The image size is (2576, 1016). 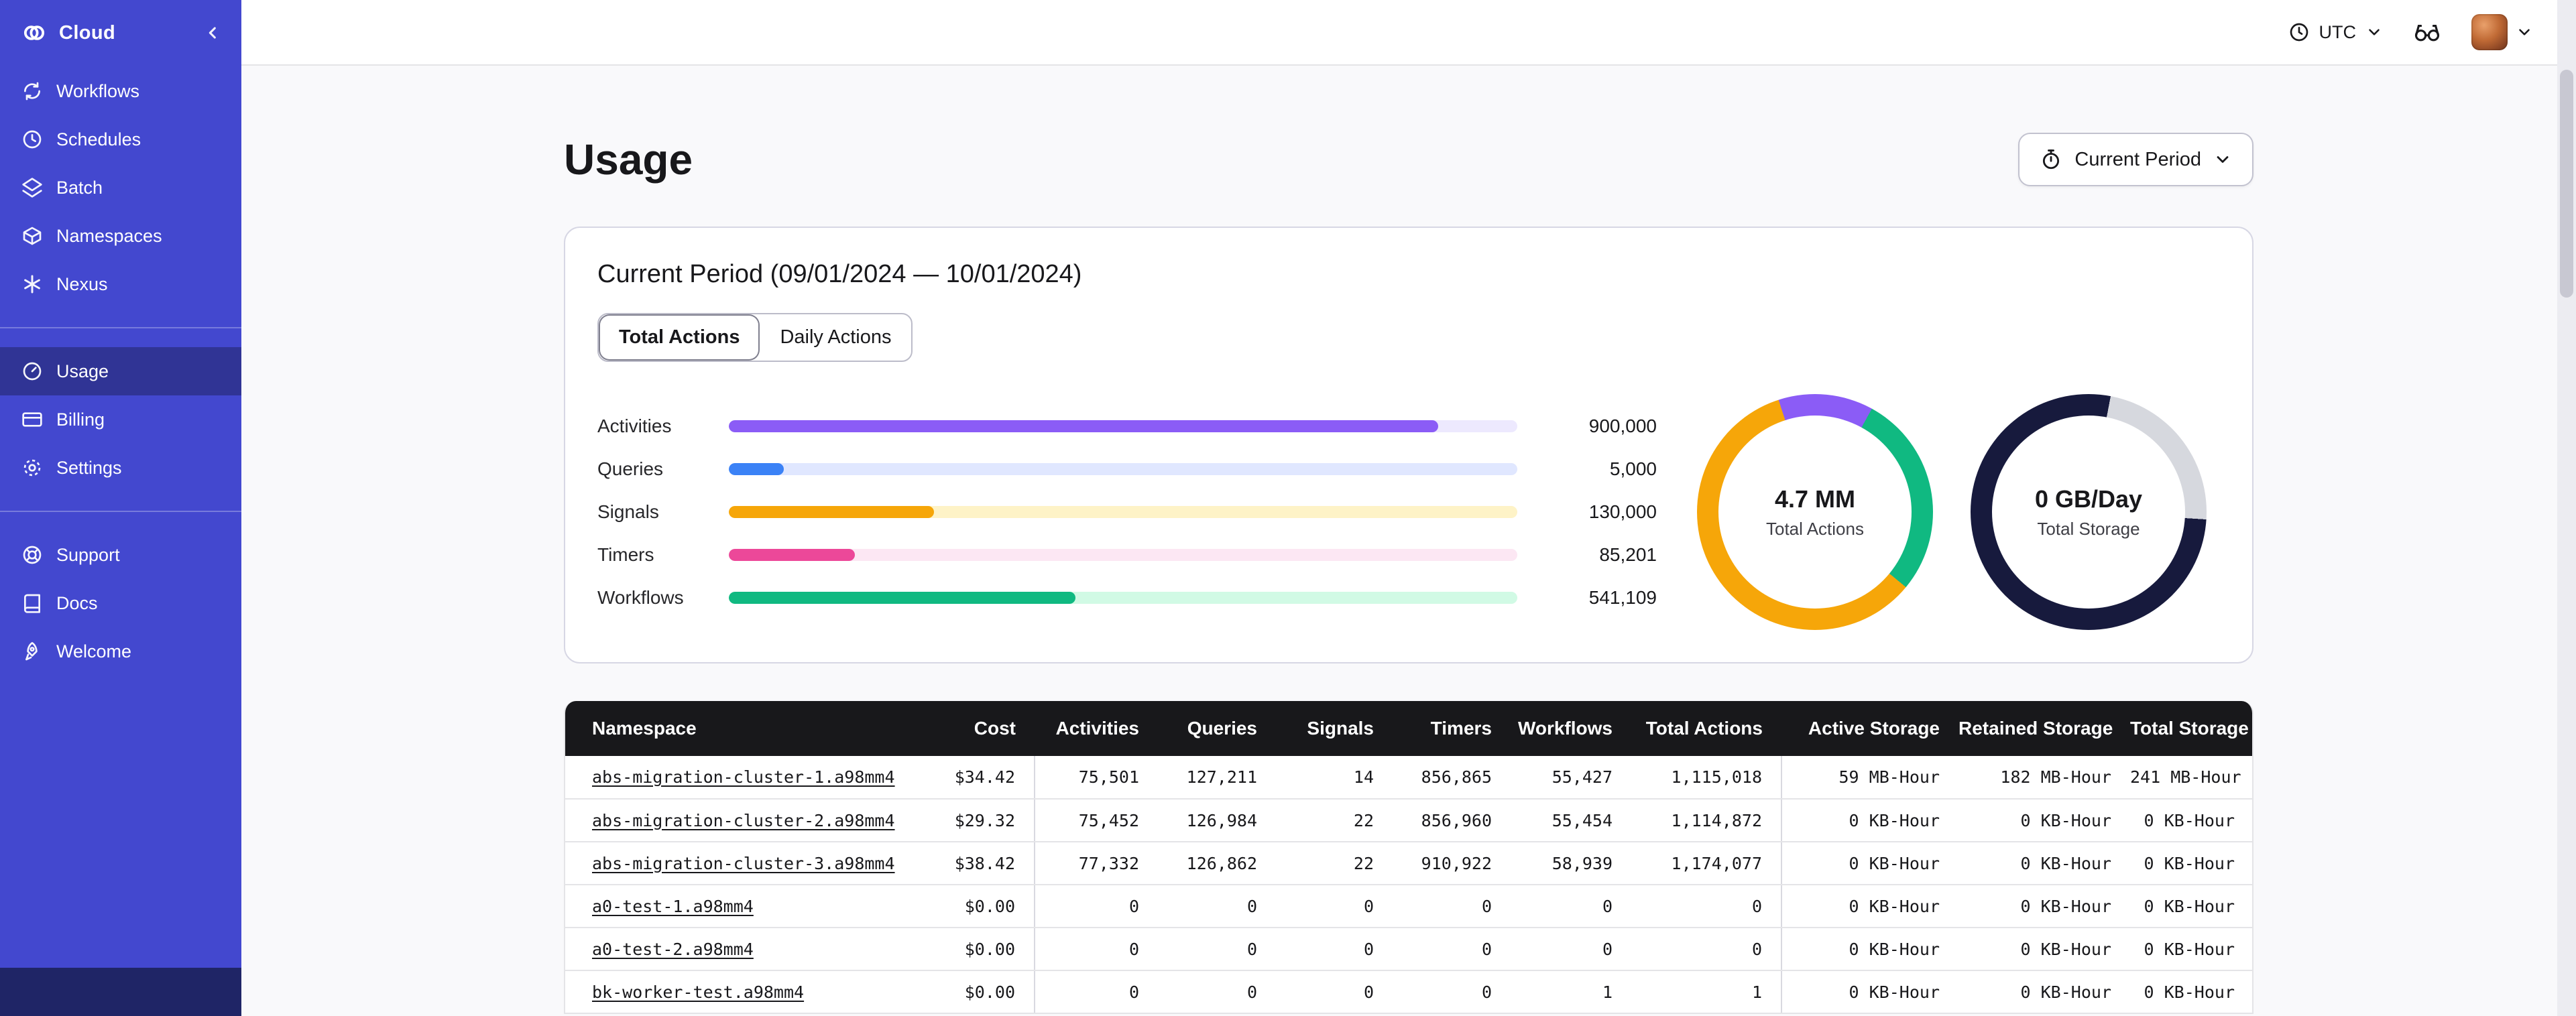 I want to click on nexus-icon, so click(x=32, y=284).